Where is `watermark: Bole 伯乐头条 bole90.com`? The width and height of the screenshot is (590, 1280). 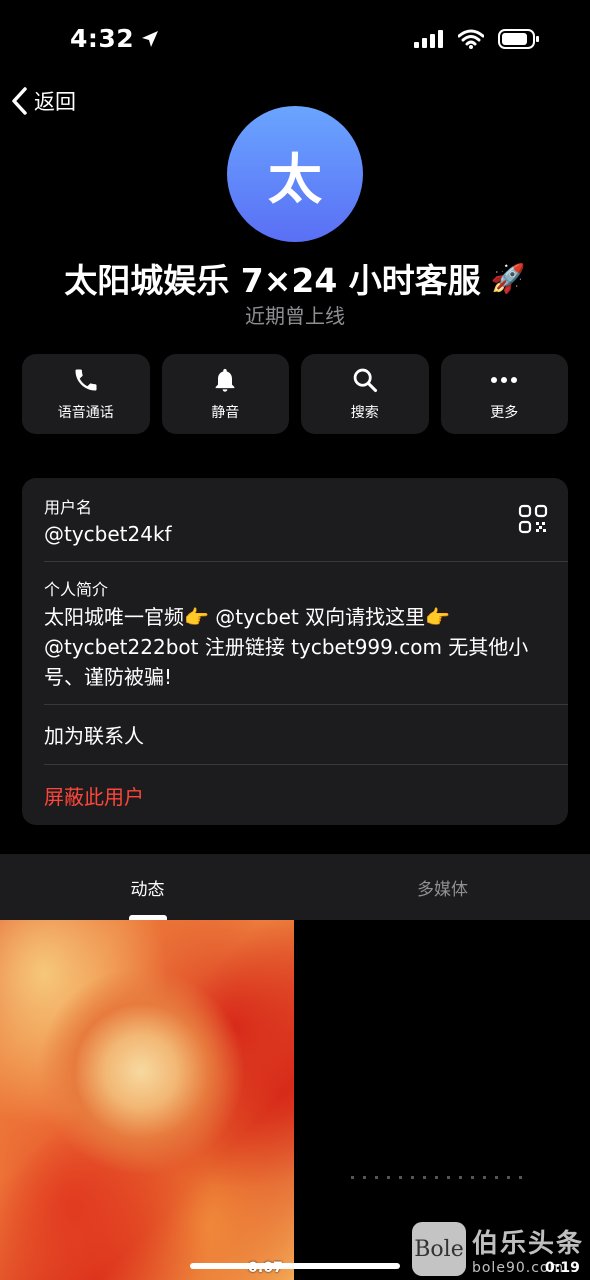 watermark: Bole 伯乐头条 bole90.com is located at coordinates (497, 1249).